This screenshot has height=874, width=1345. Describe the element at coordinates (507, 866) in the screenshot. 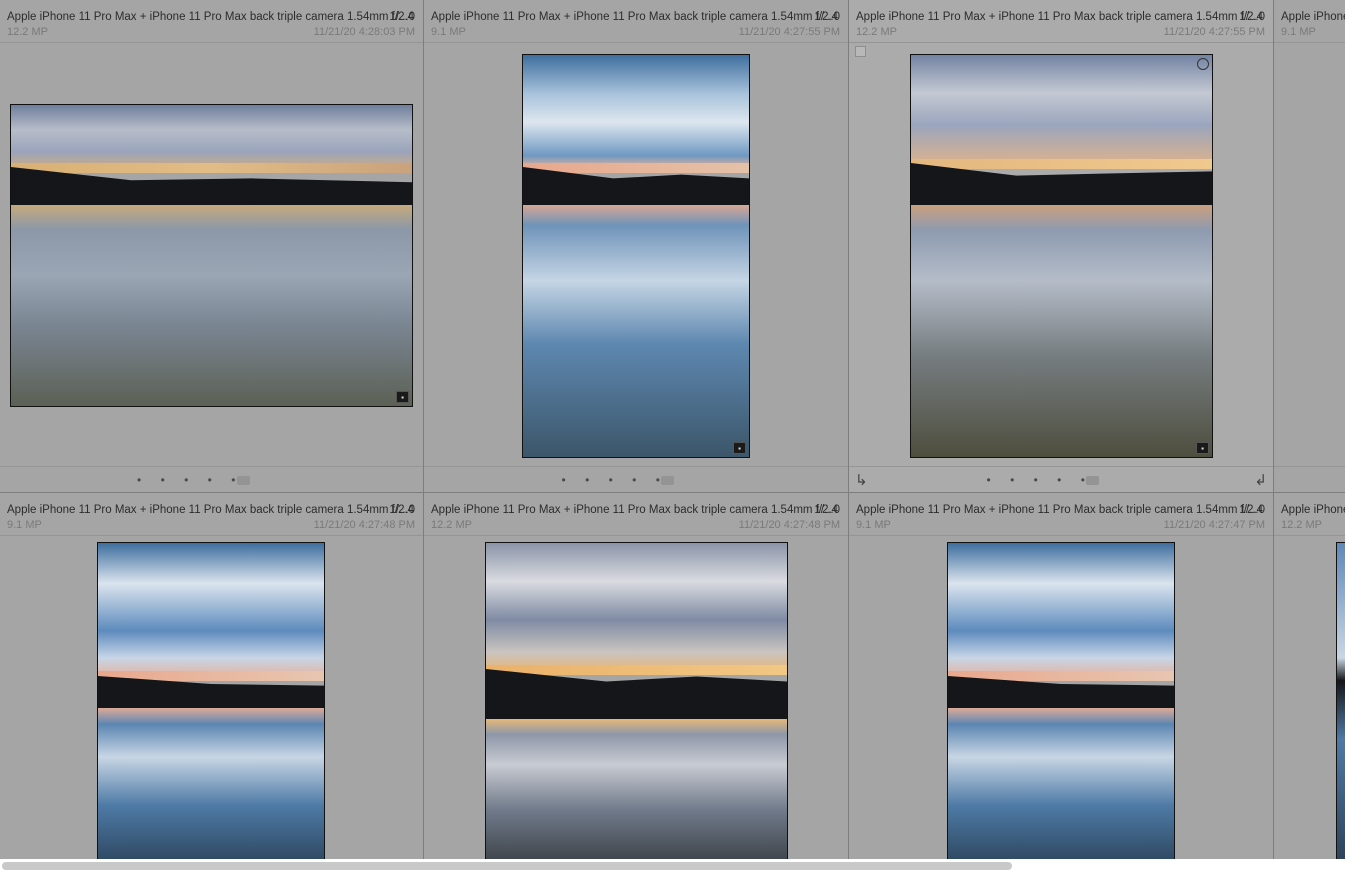

I see `scrollbar-thumb` at that location.